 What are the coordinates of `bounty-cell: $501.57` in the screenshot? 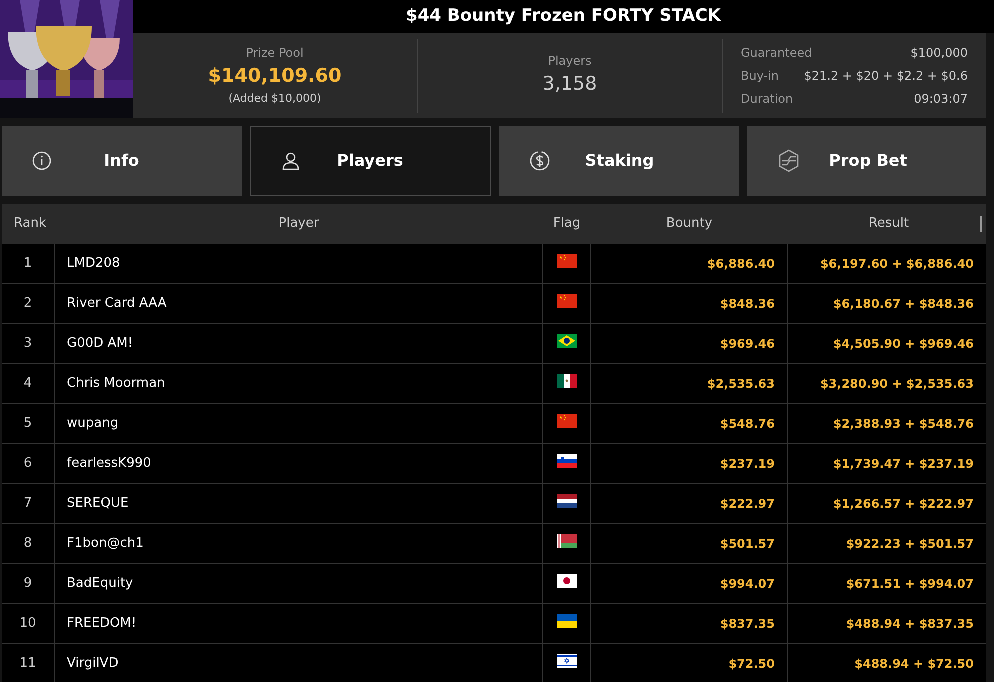 It's located at (689, 543).